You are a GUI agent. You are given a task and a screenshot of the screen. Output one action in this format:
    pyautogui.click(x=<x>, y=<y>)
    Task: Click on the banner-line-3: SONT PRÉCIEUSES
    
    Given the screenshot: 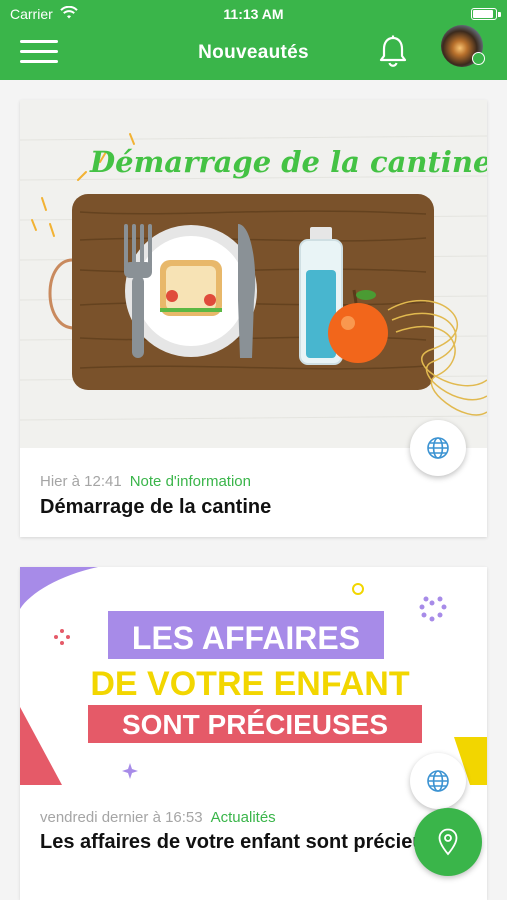 What is the action you would take?
    pyautogui.click(x=255, y=724)
    